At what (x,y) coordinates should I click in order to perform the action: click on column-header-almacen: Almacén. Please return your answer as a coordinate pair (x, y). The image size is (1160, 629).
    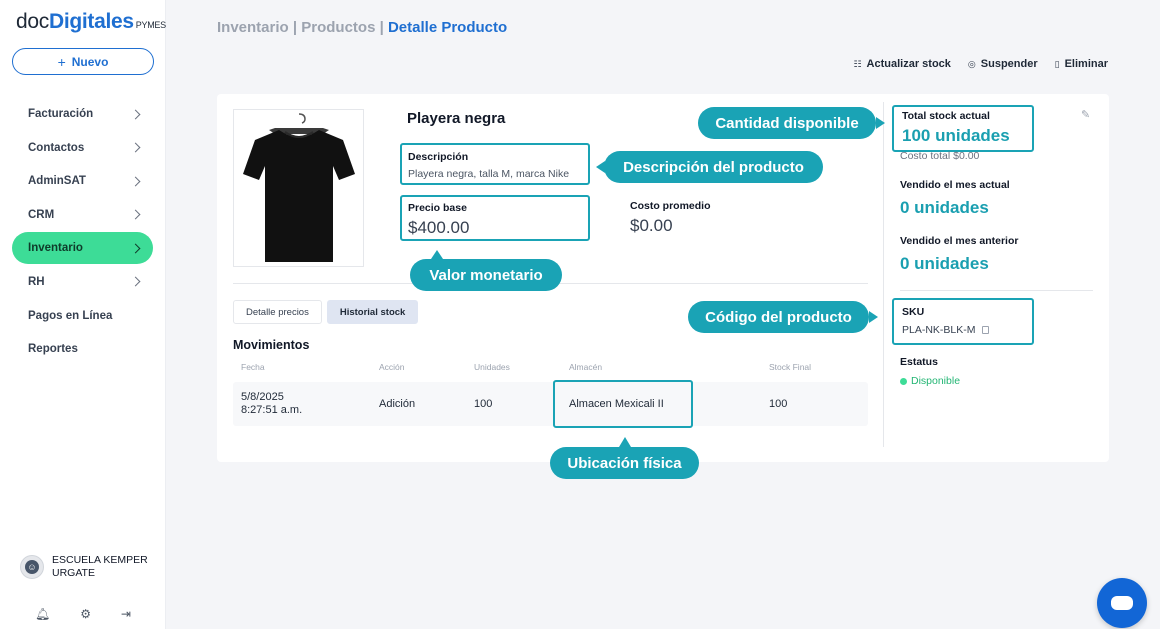
    Looking at the image, I should click on (586, 367).